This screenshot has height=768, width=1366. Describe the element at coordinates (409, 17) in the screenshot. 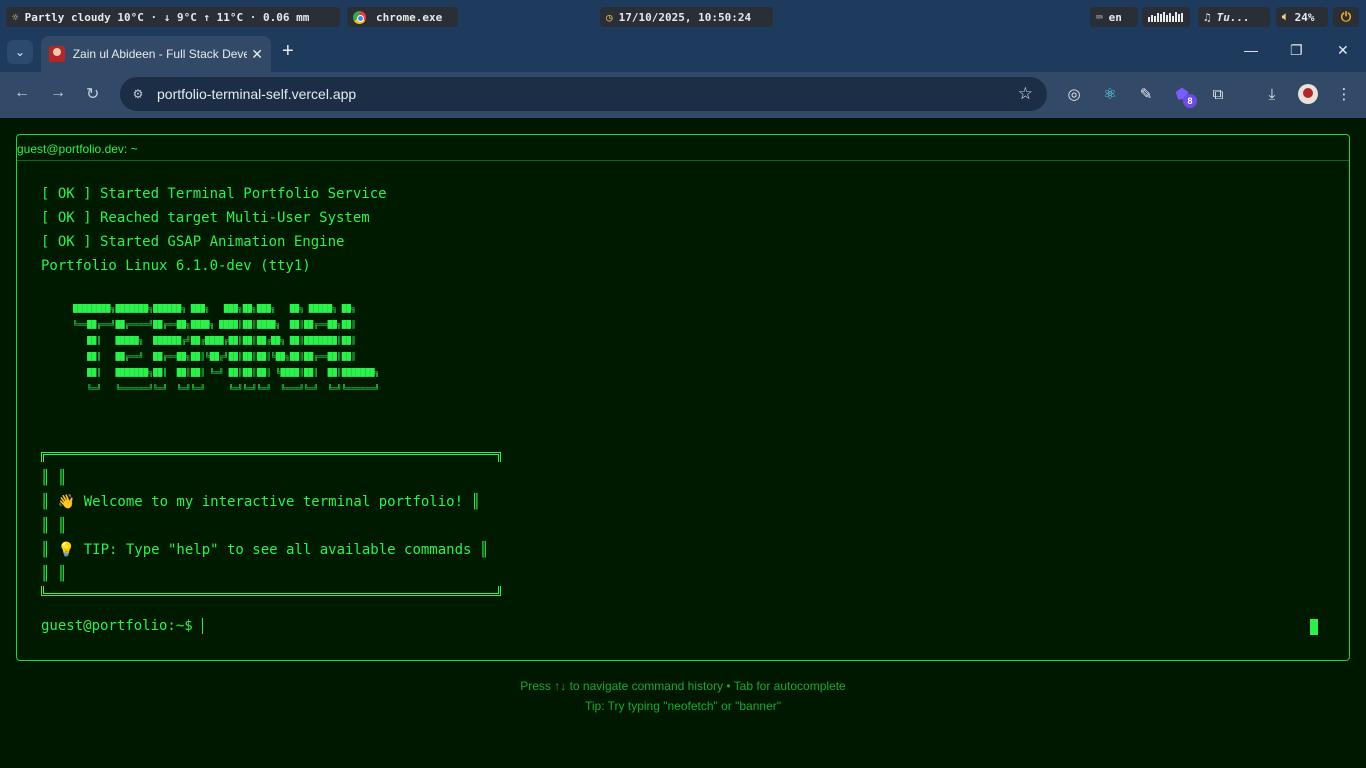

I see `active-app-name: chrome.exe` at that location.